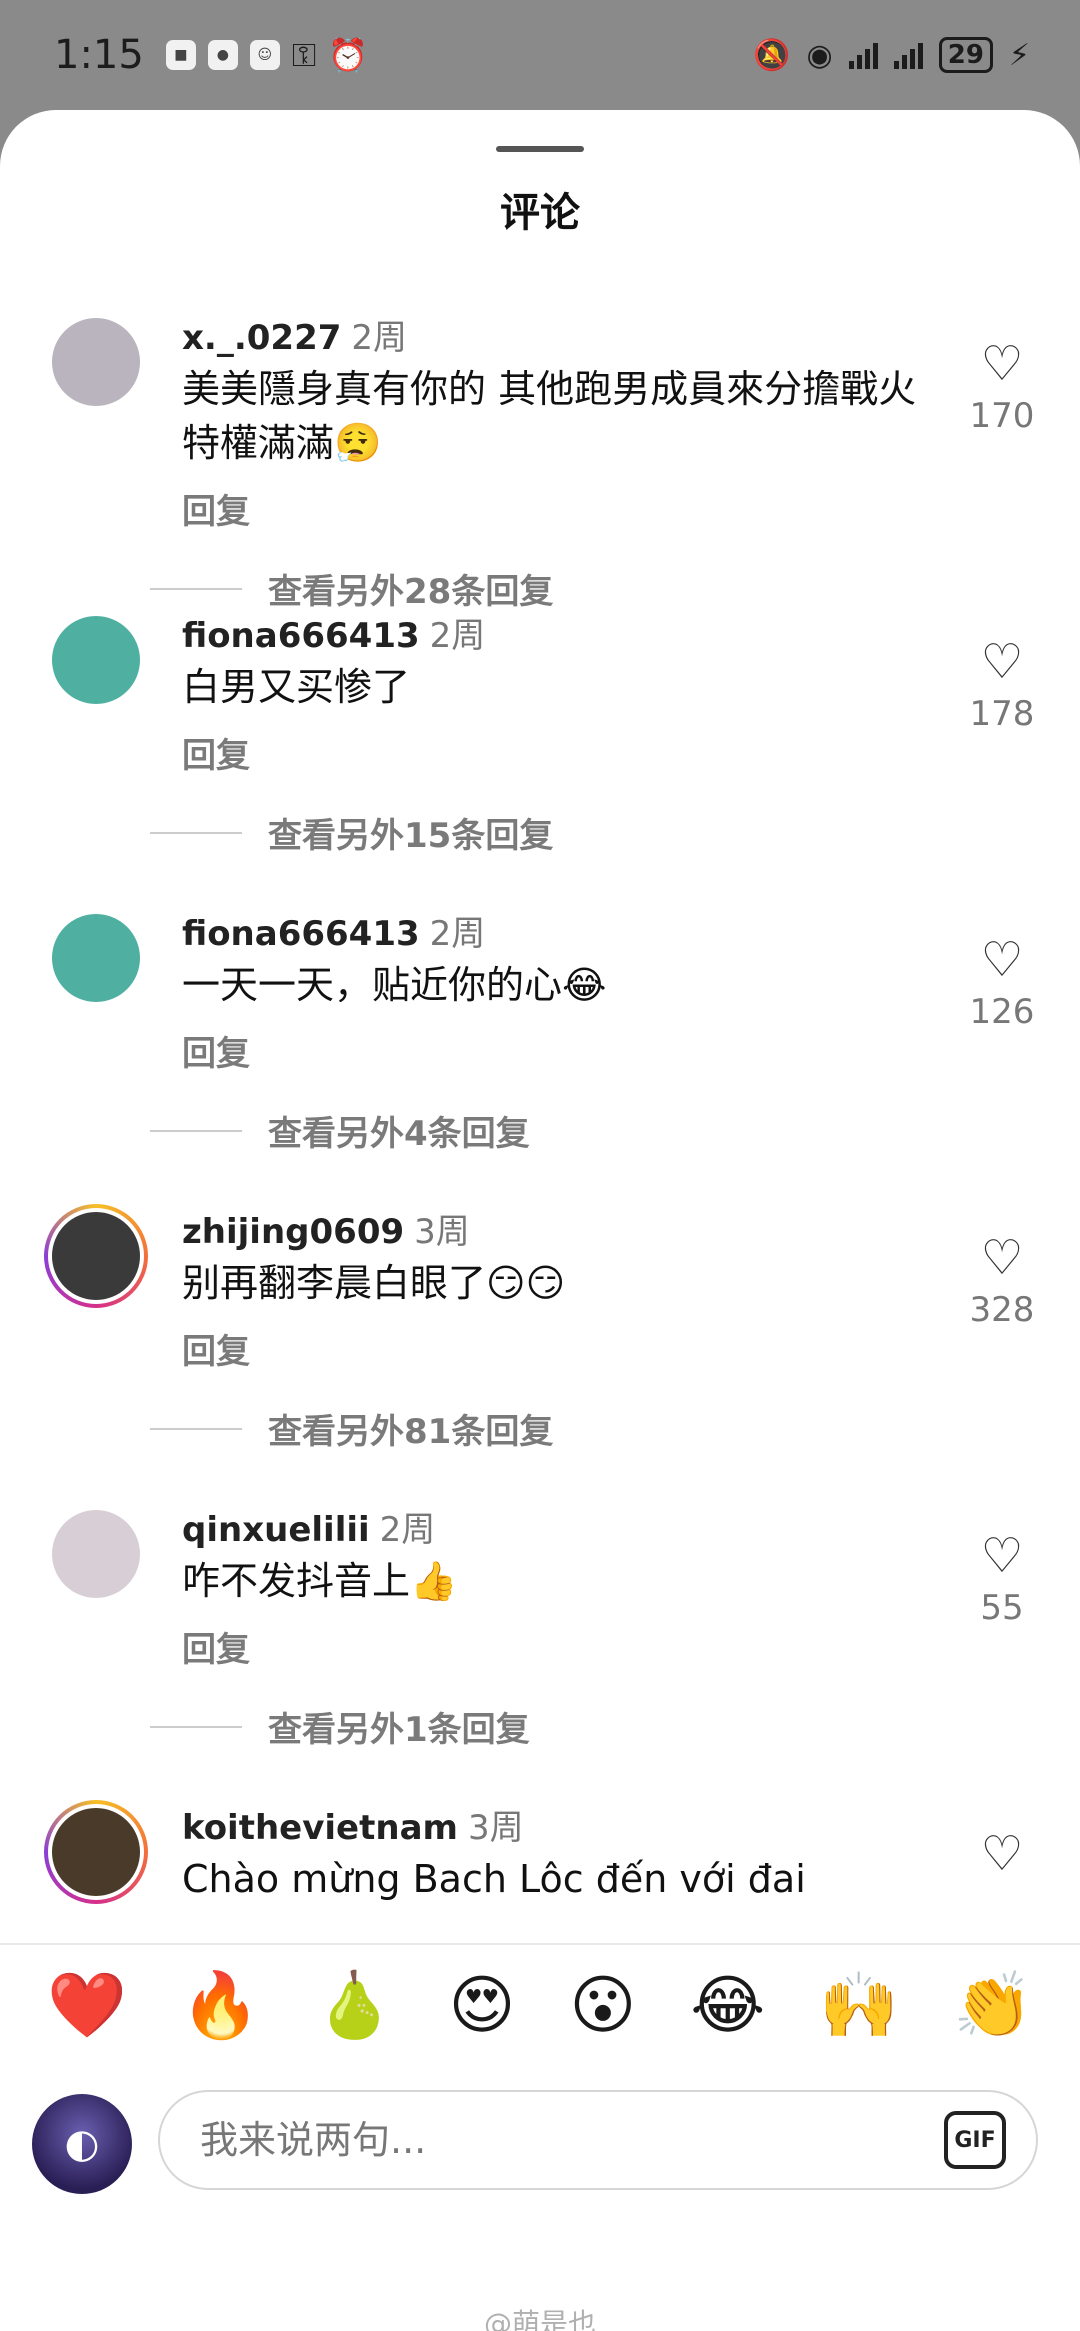 This screenshot has width=1080, height=2331. Describe the element at coordinates (572, 2140) in the screenshot. I see `comment-input` at that location.